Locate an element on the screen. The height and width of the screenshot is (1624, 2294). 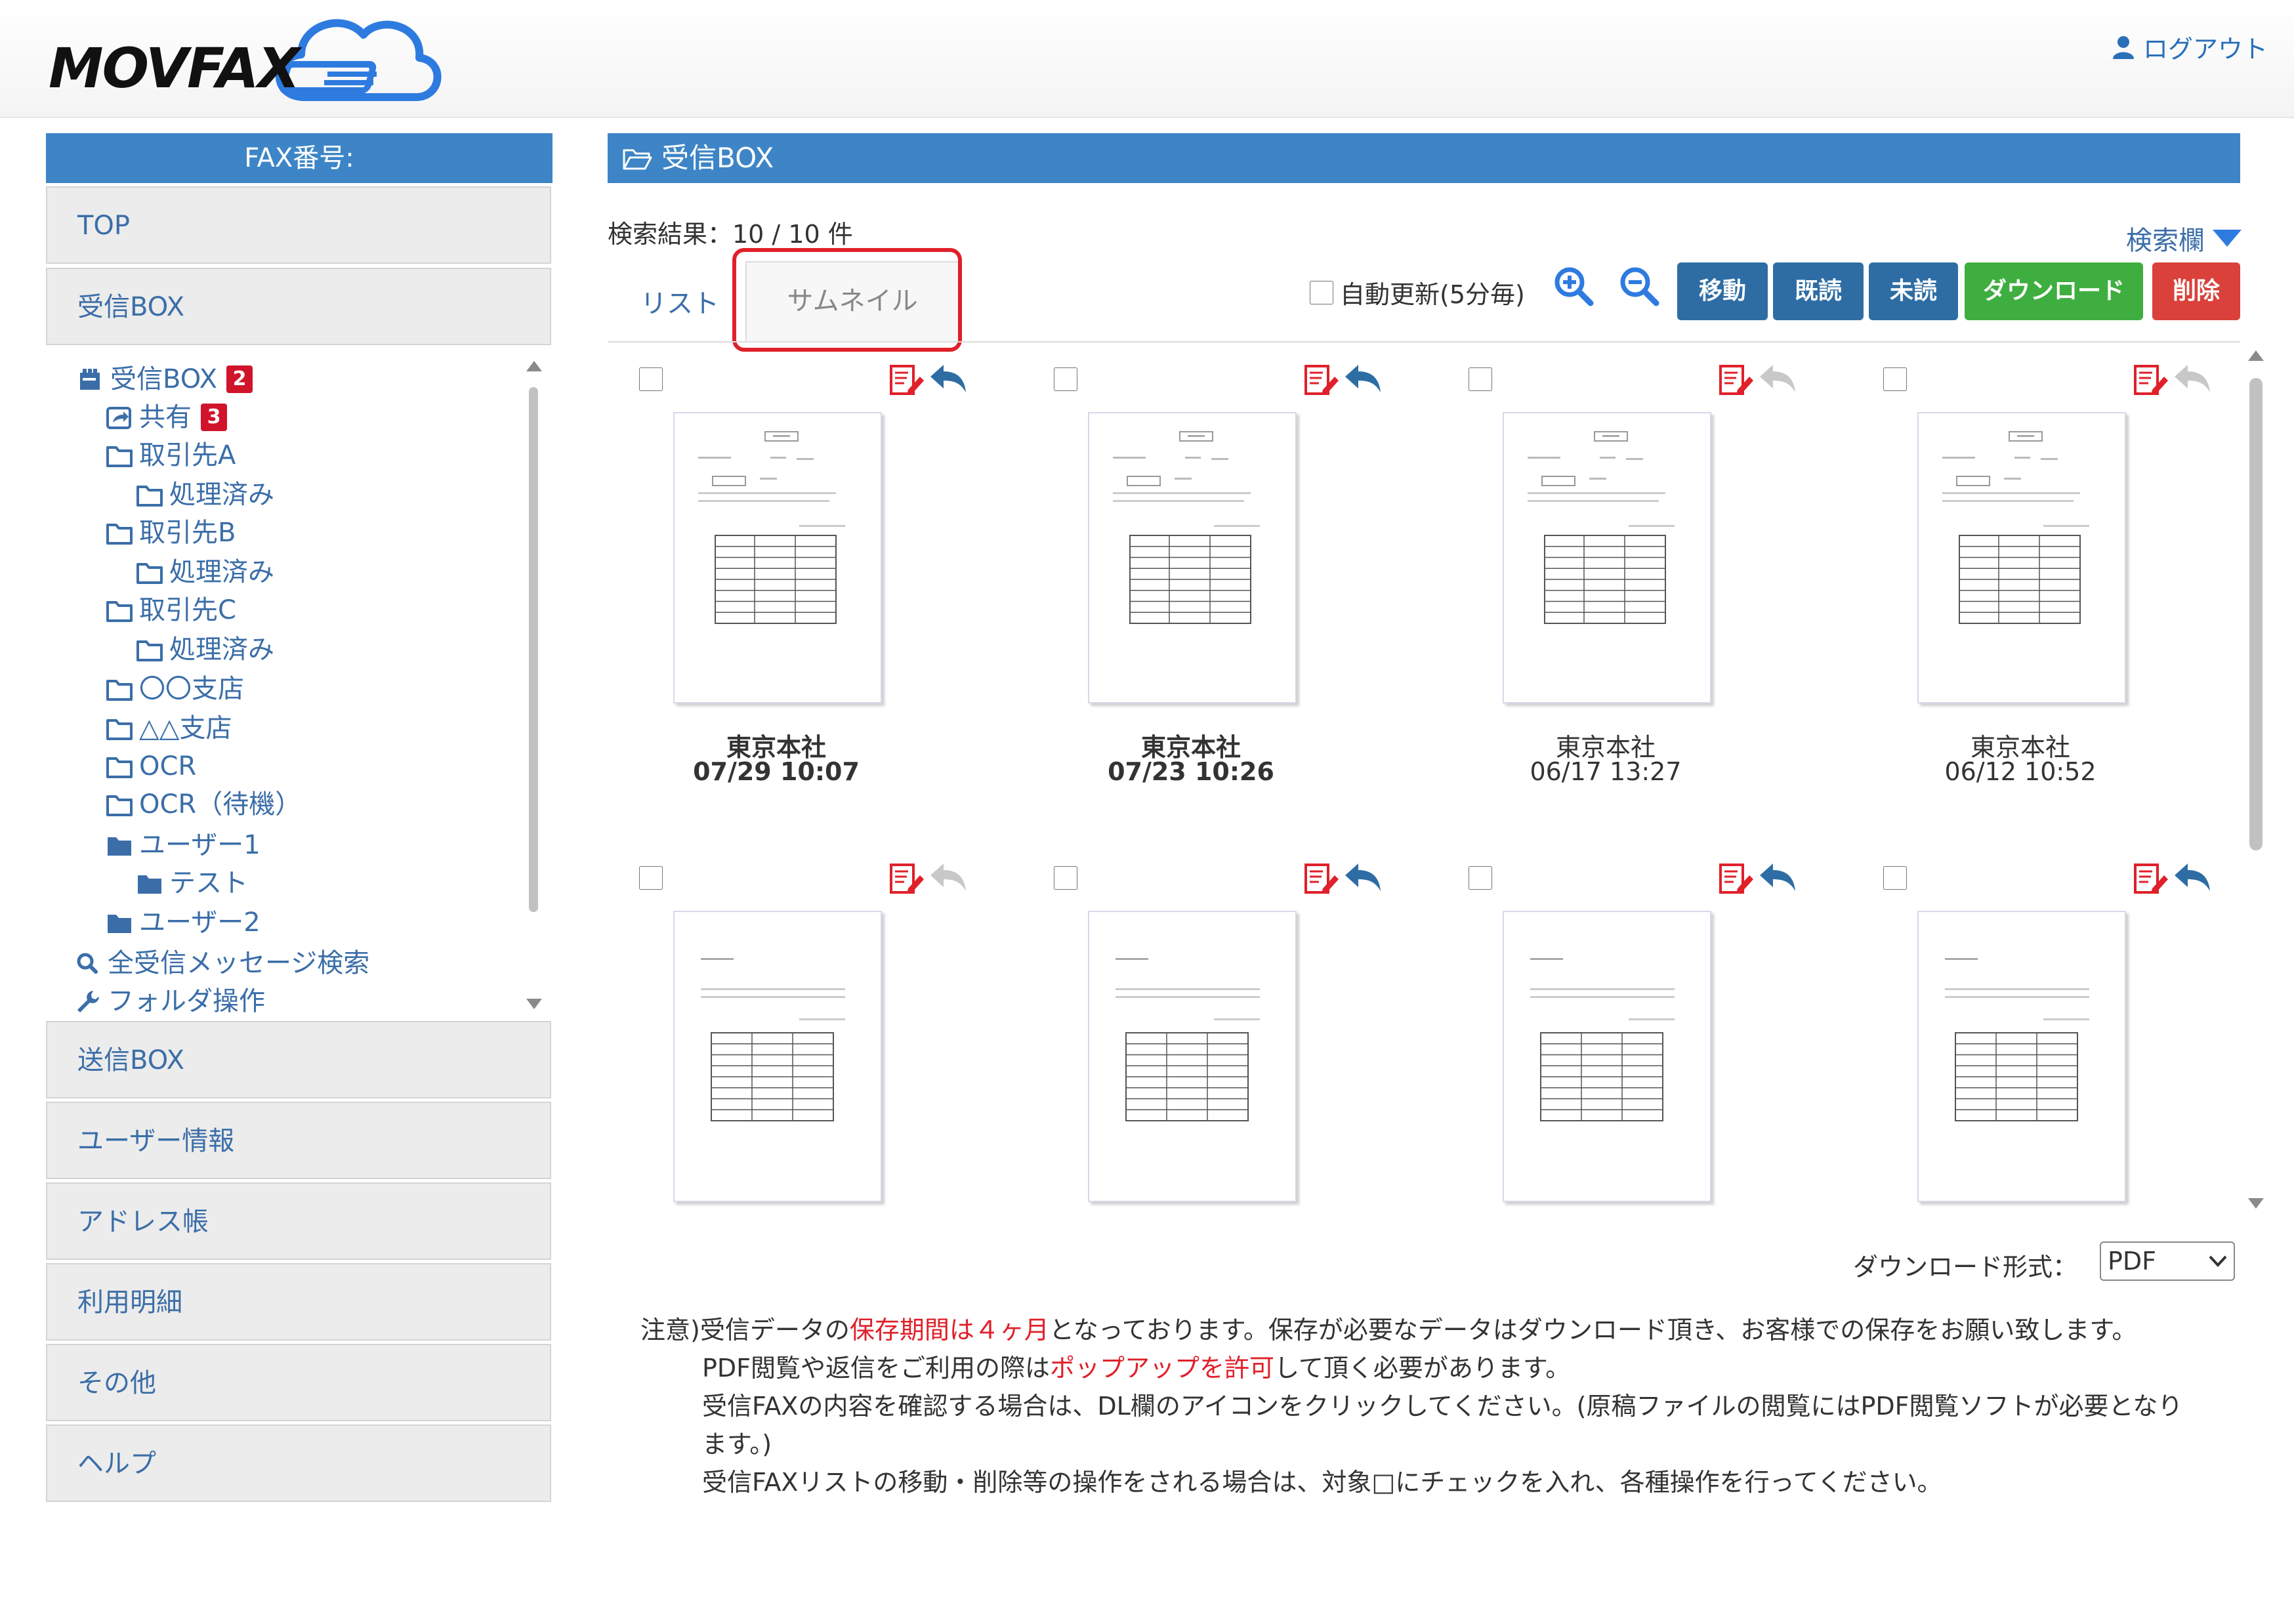
logo: MOVFAX is located at coordinates (174, 69).